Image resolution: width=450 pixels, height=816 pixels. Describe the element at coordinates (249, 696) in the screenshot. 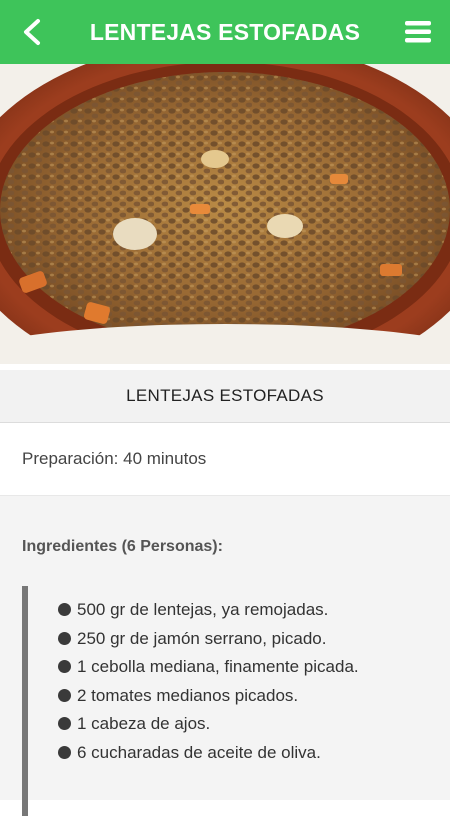

I see `list-item: 2 tomates medianos picados.` at that location.